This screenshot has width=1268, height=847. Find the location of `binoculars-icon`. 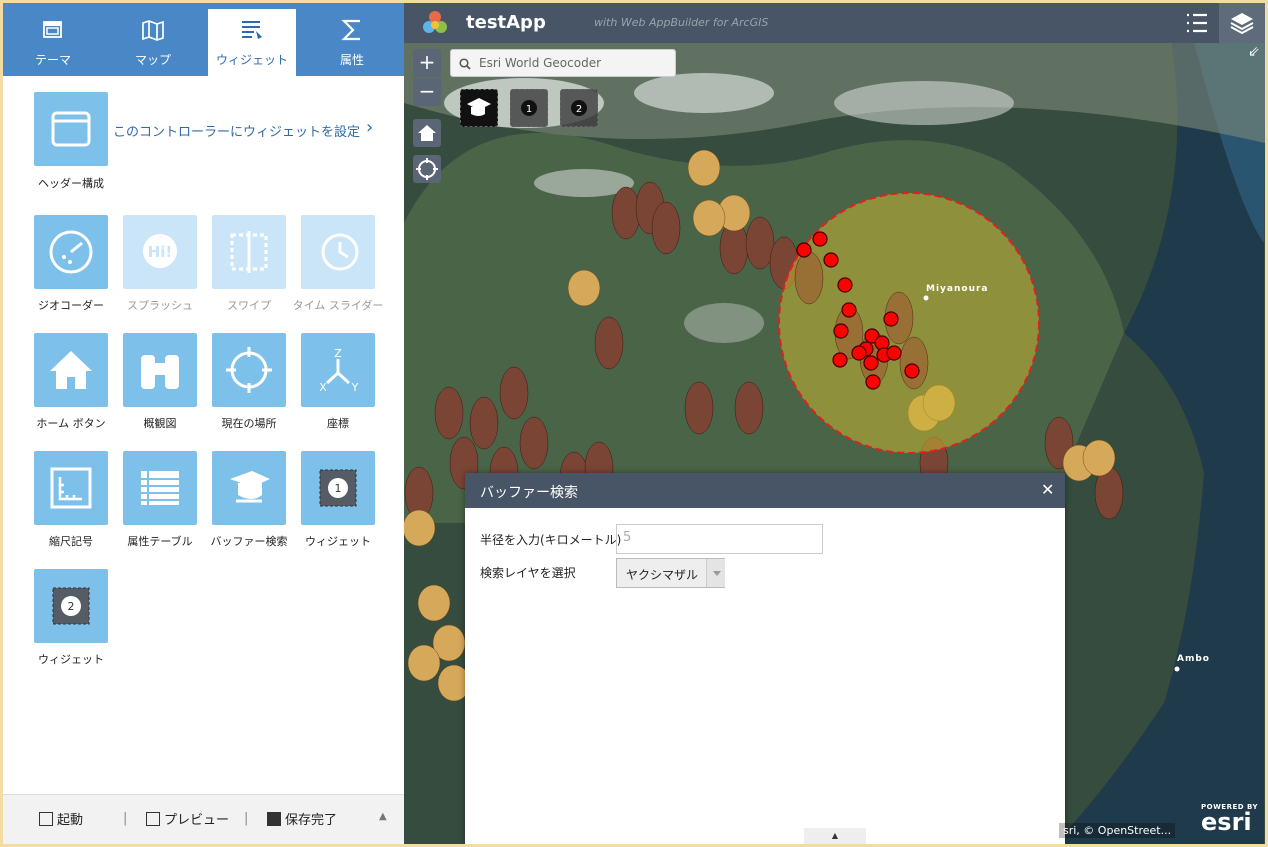

binoculars-icon is located at coordinates (160, 372).